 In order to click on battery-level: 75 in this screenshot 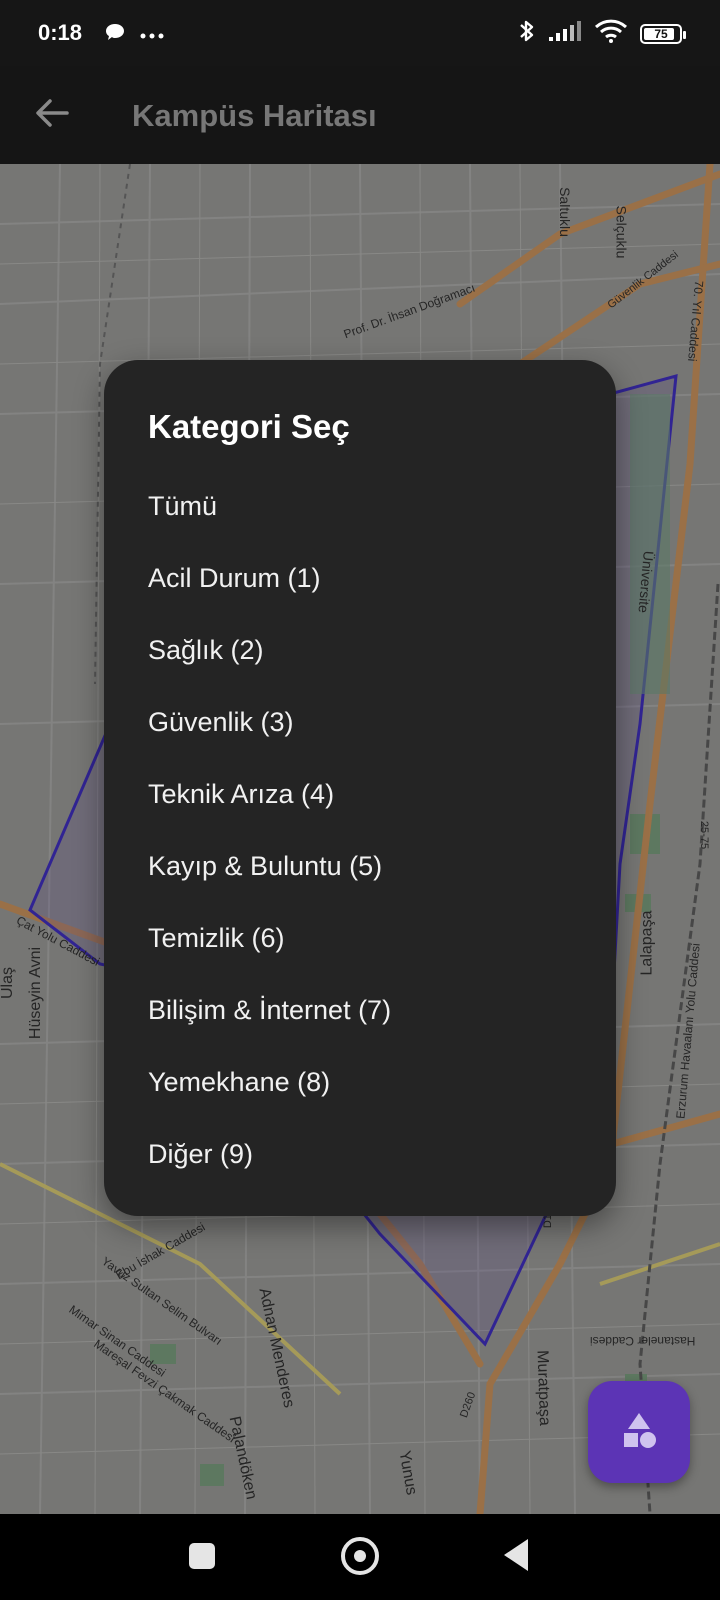, I will do `click(661, 33)`.